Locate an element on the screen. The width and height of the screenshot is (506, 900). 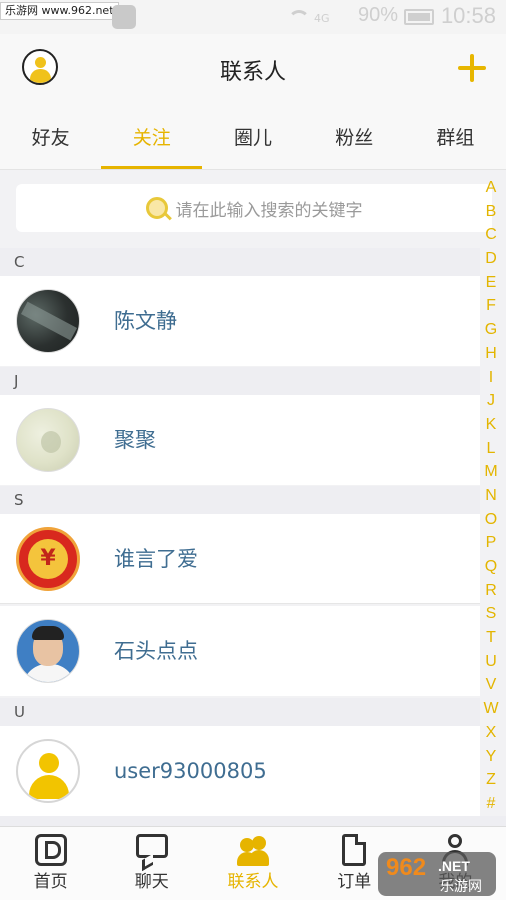
default-user-avatar-icon is located at coordinates (48, 771).